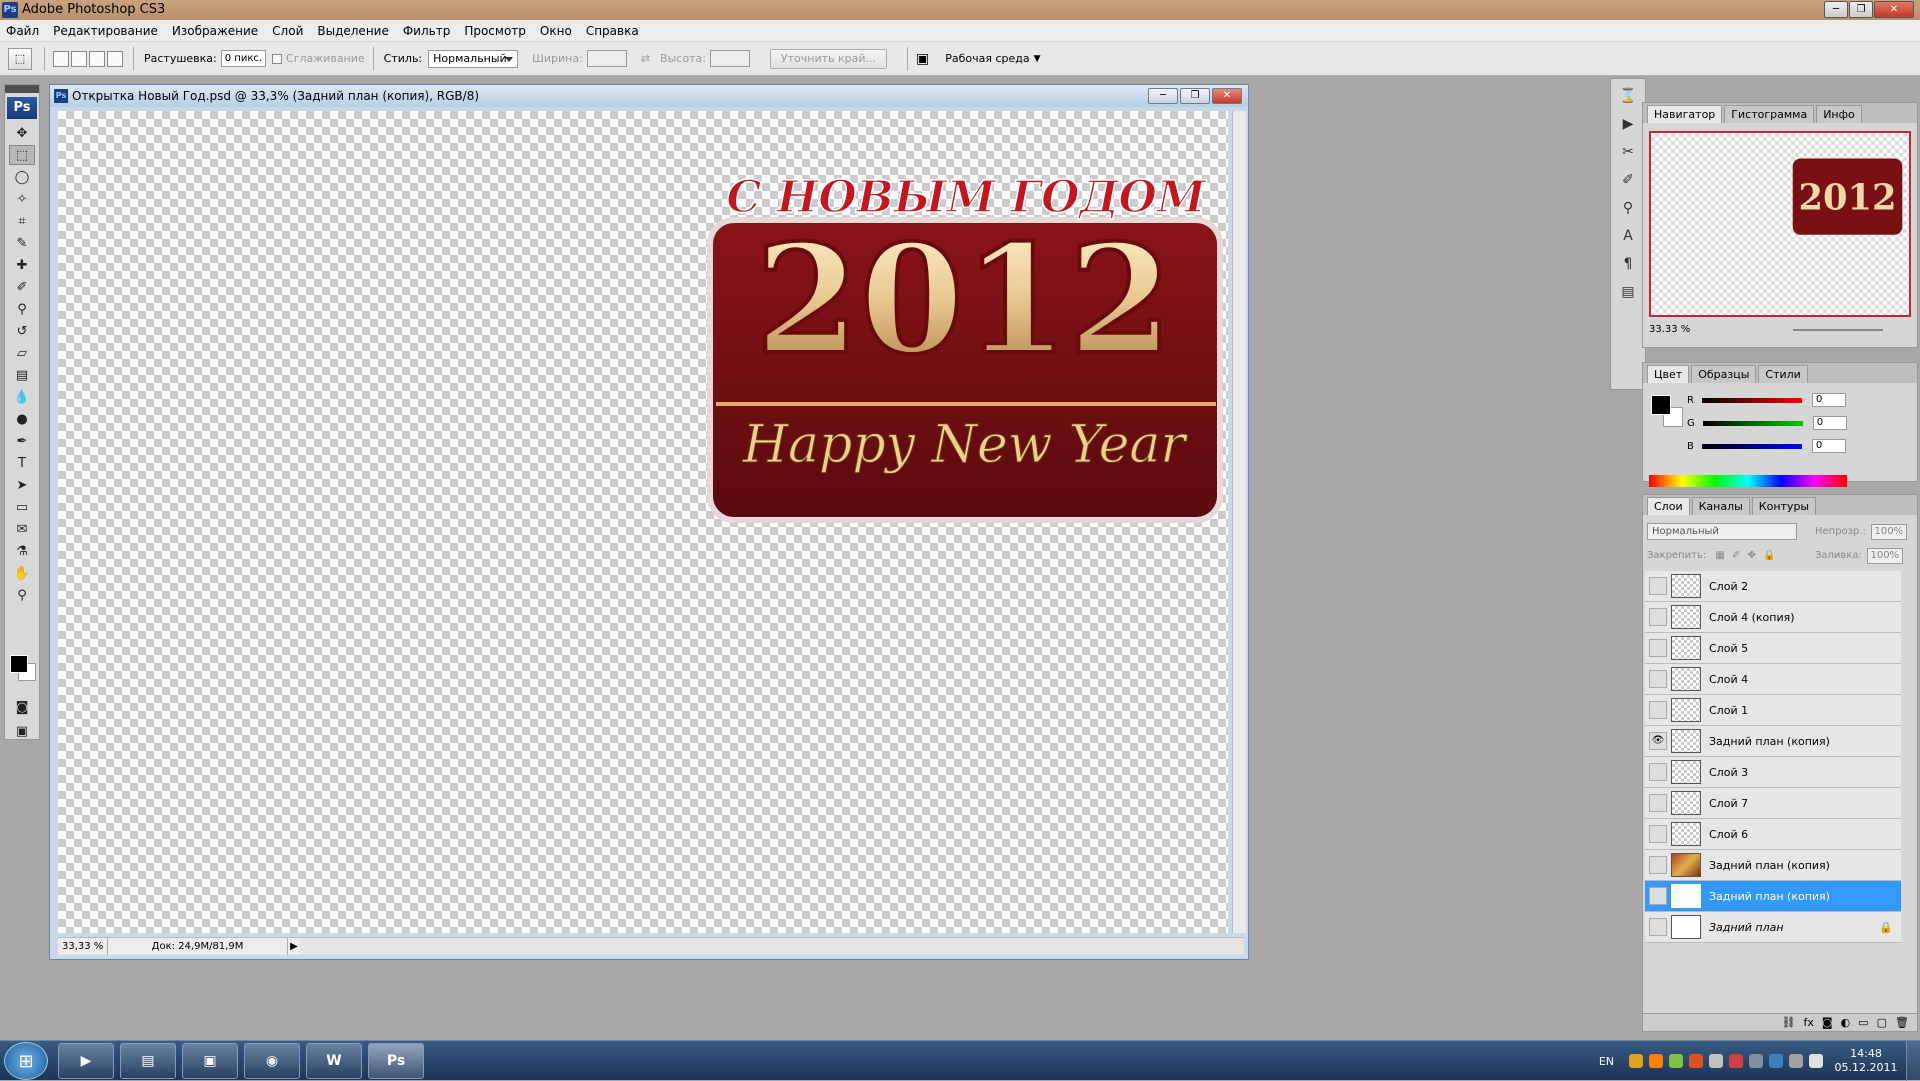 The height and width of the screenshot is (1081, 1920). I want to click on tray-flag-icon, so click(1736, 1061).